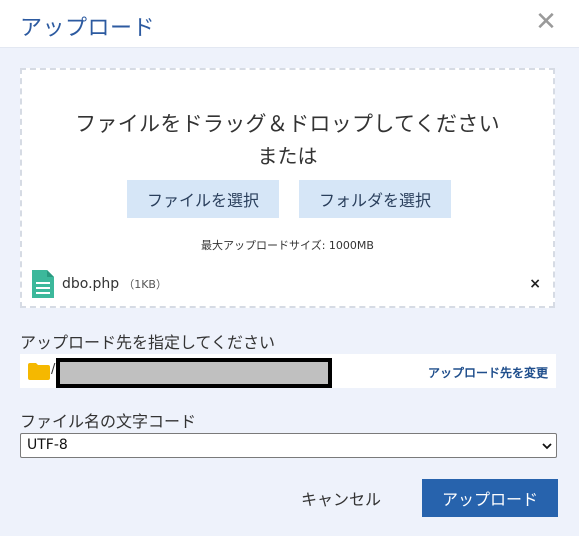  Describe the element at coordinates (194, 373) in the screenshot. I see `destination-path-redacted` at that location.